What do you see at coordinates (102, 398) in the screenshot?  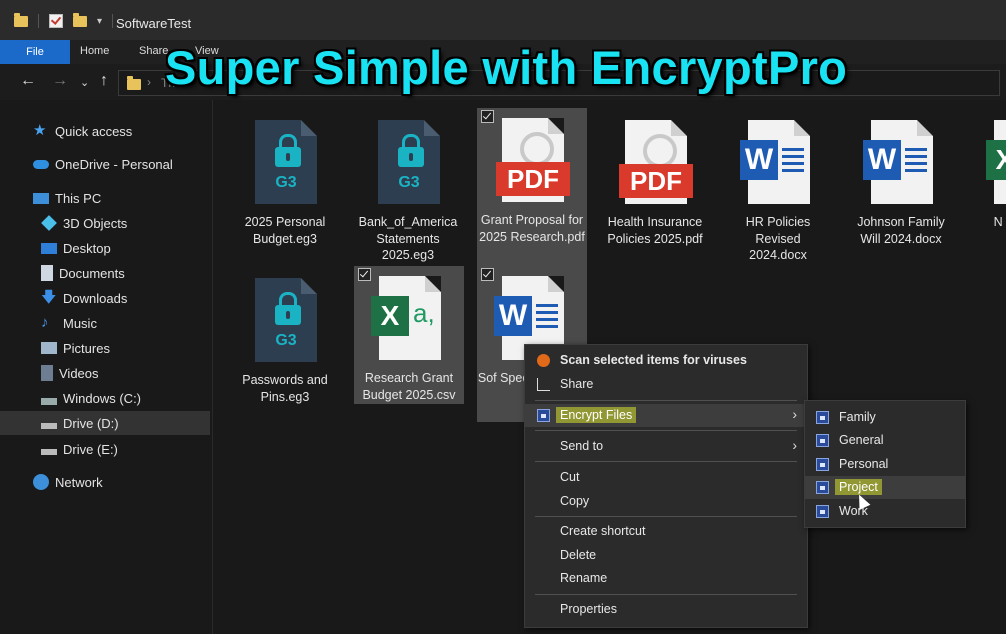 I see `sidebar-item-label: Windows (C:)` at bounding box center [102, 398].